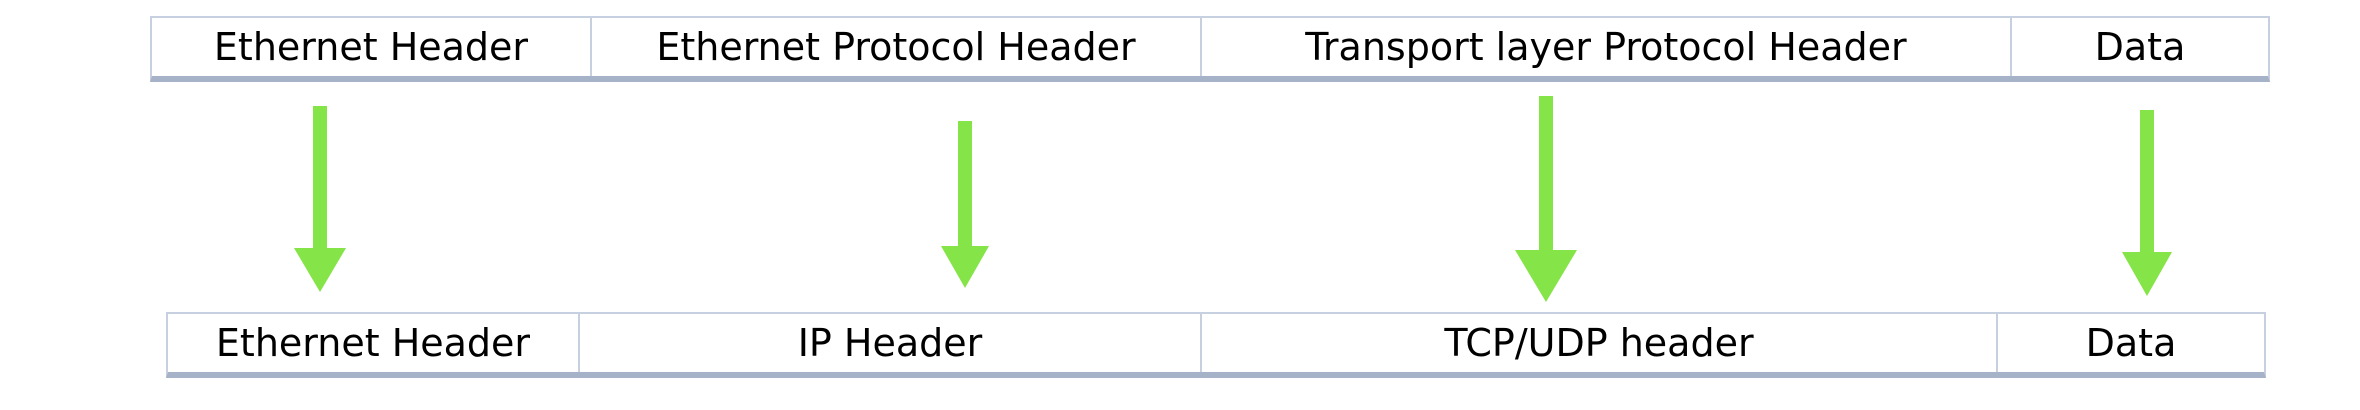  I want to click on cell-ethernet-header-bottom: Ethernet Header, so click(374, 343).